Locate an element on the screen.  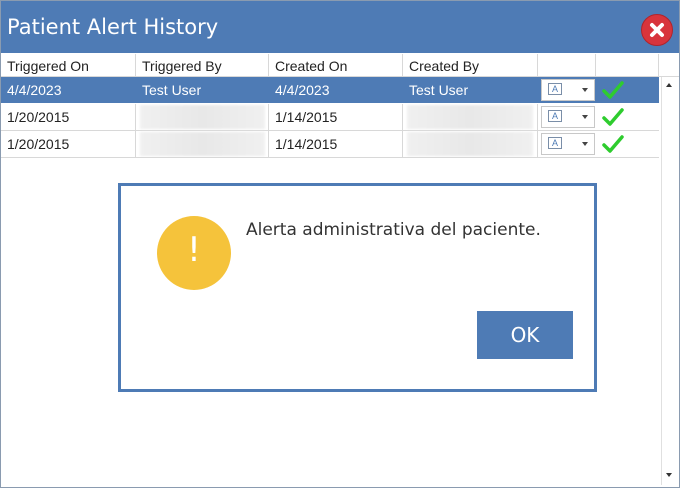
table-row: 4/4/2023 Test User 4/4/2023 Test User A is located at coordinates (330, 90).